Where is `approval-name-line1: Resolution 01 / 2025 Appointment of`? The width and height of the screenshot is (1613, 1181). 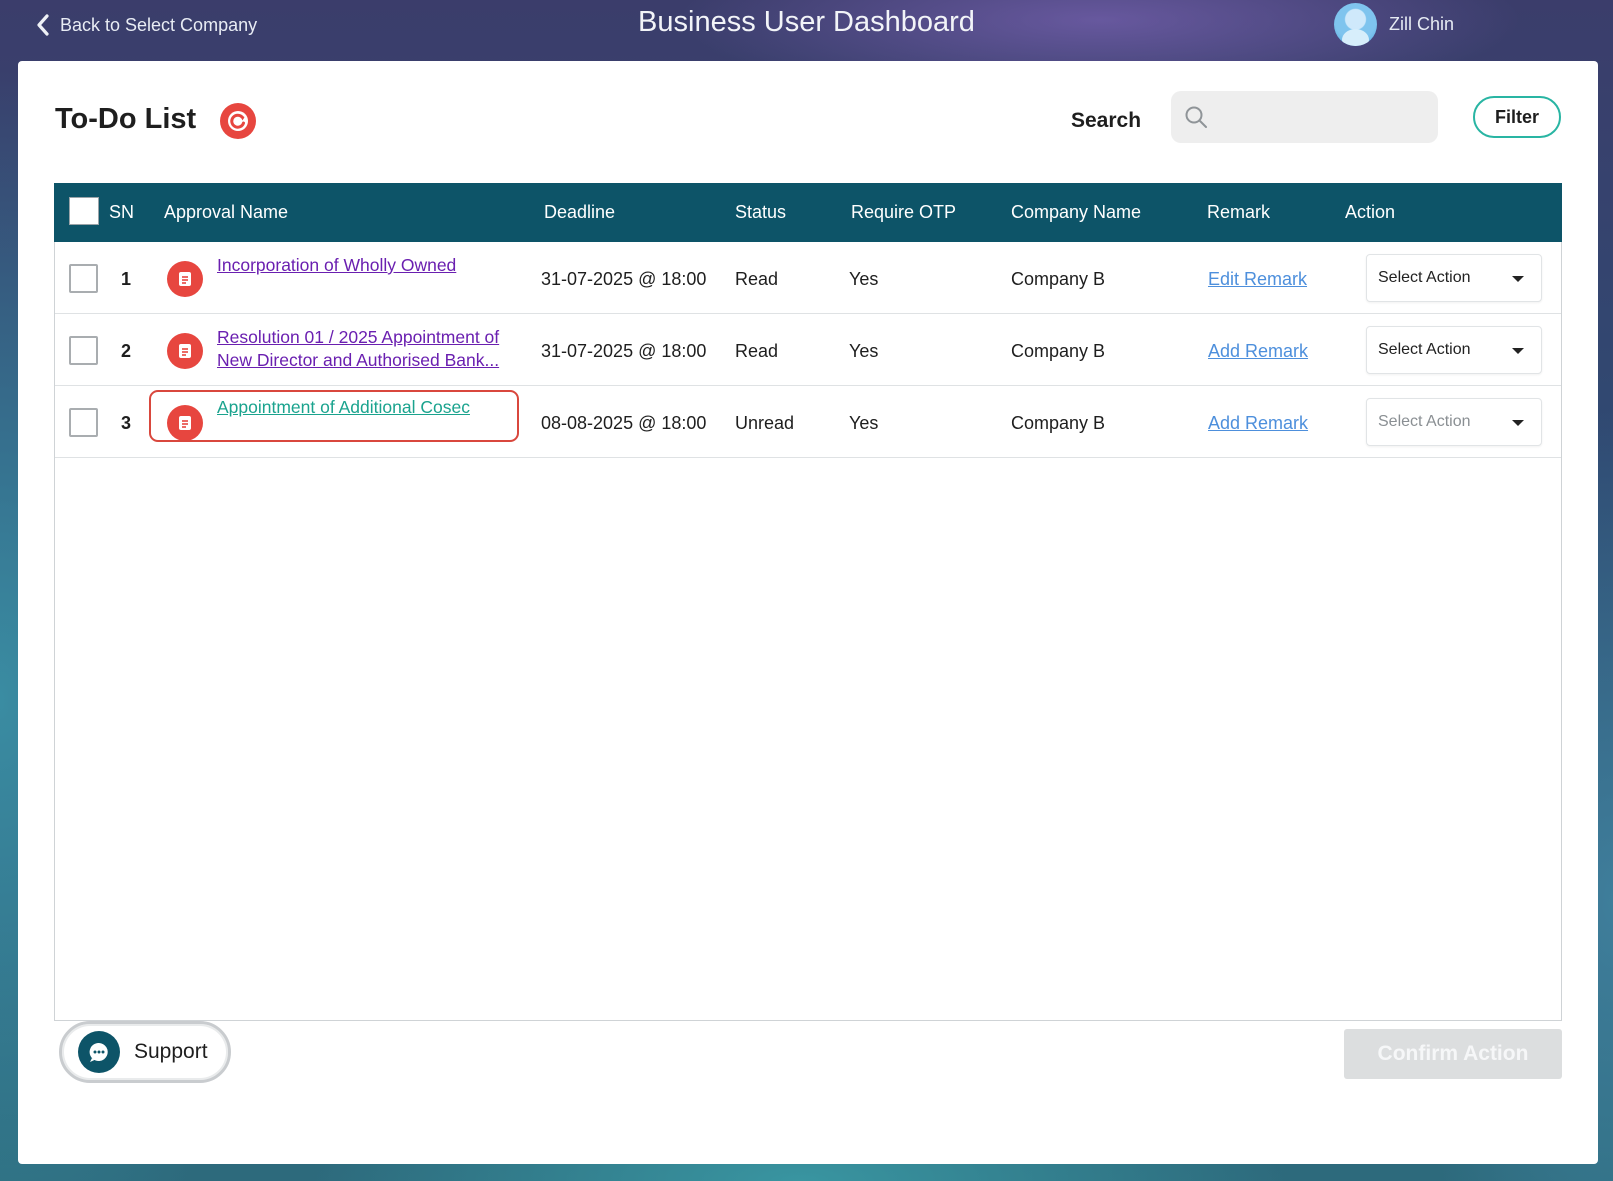 approval-name-line1: Resolution 01 / 2025 Appointment of is located at coordinates (358, 337).